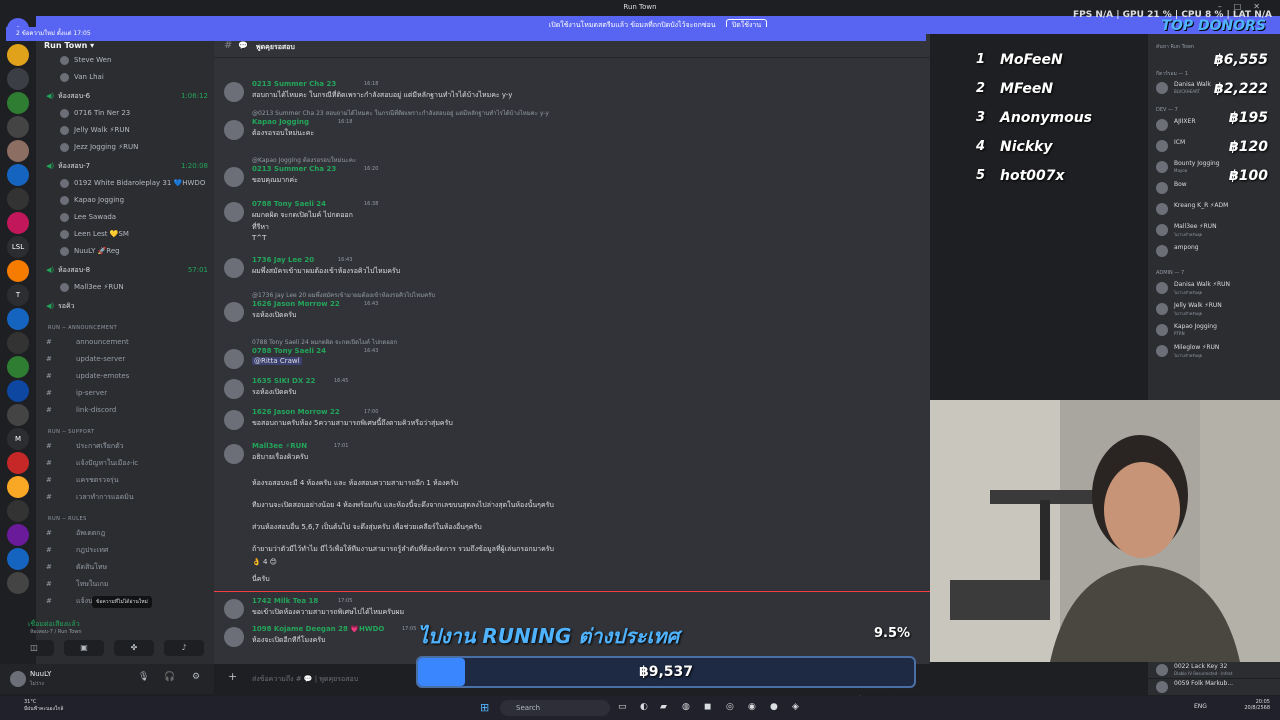  Describe the element at coordinates (125, 463) in the screenshot. I see `sidebar-item-chan: # แจ้งปัญหาในเมือง-ic` at that location.